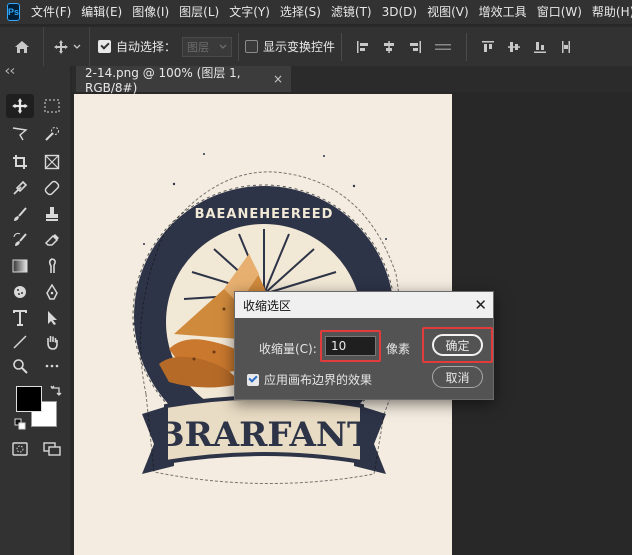 This screenshot has width=632, height=555. Describe the element at coordinates (199, 12) in the screenshot. I see `menu-layer: 图层(L)` at that location.